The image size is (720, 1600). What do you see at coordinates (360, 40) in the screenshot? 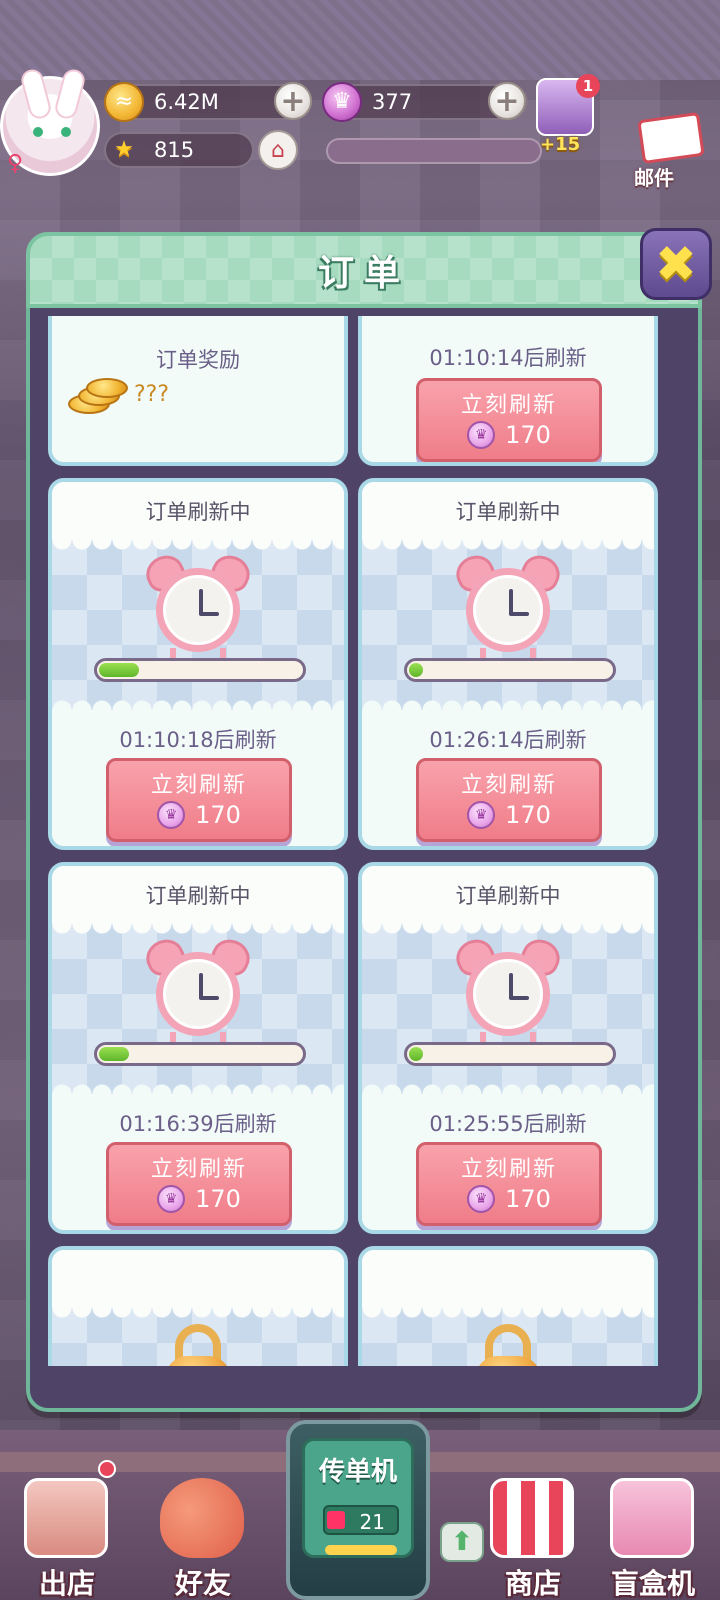
I see `background-awning` at bounding box center [360, 40].